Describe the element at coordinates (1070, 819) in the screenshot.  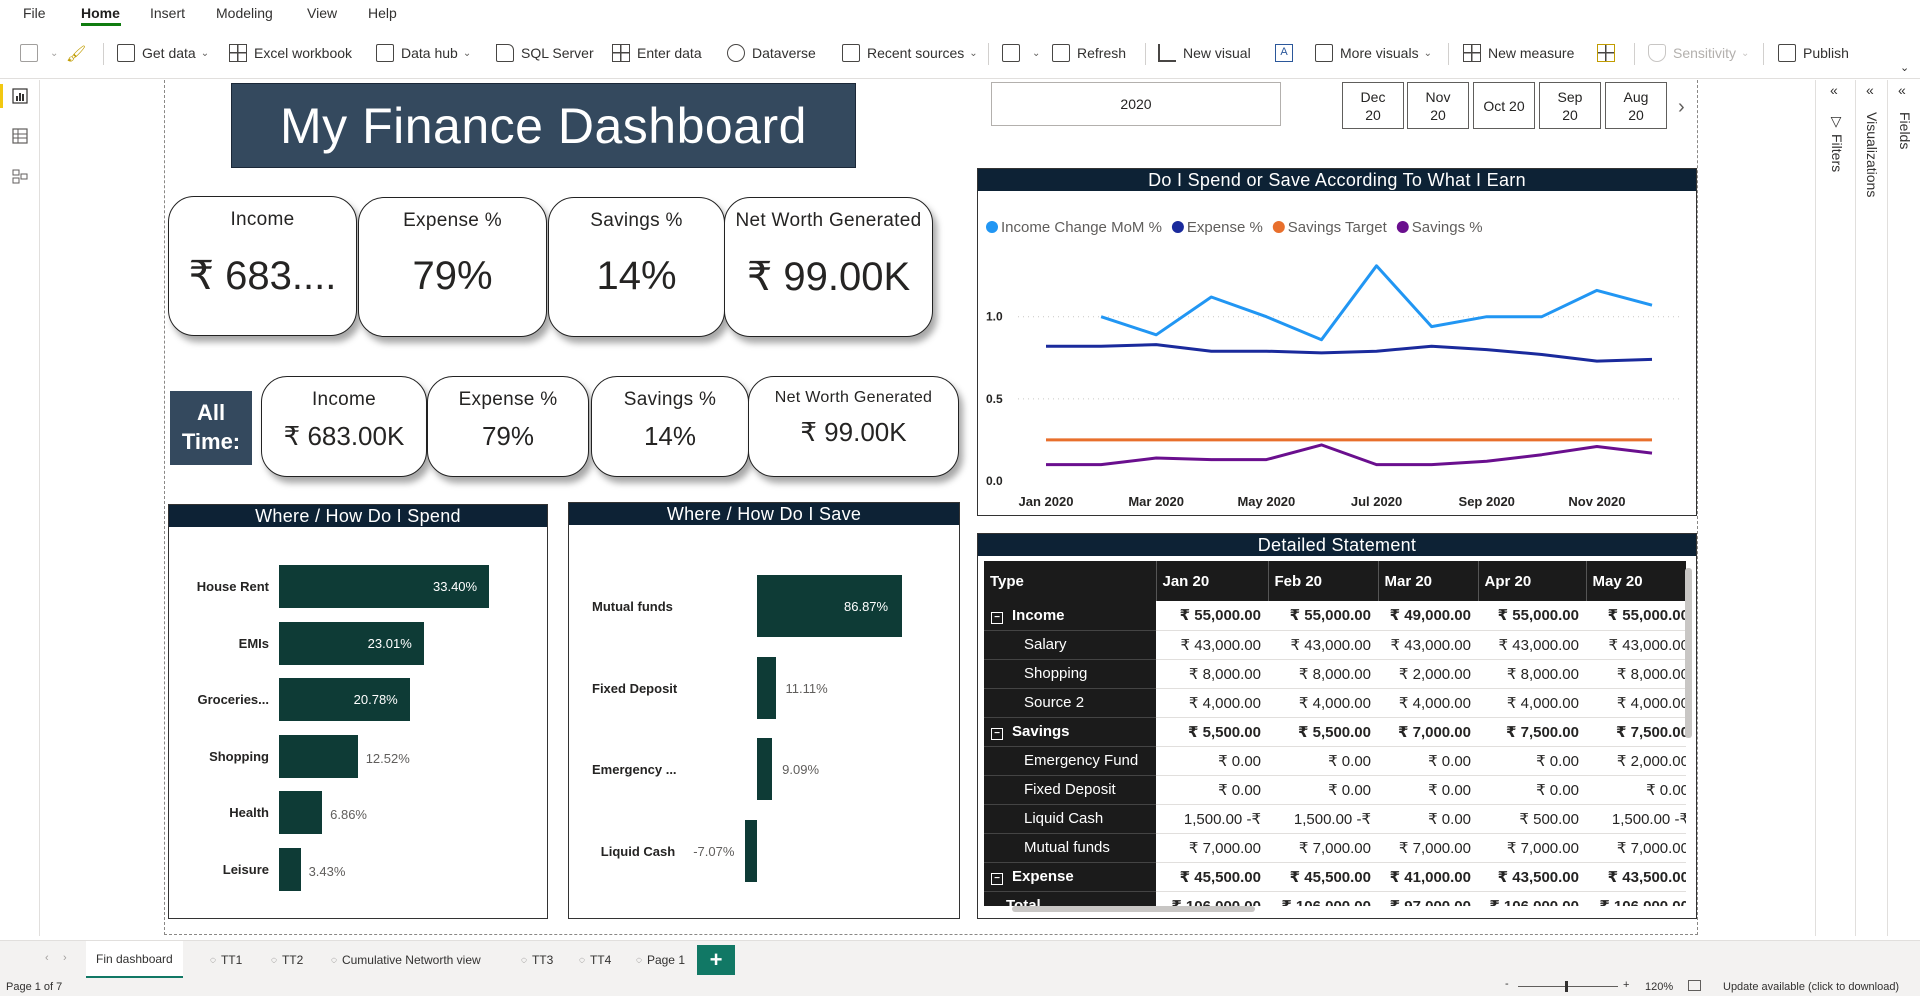
I see `row-header: Liquid Cash` at that location.